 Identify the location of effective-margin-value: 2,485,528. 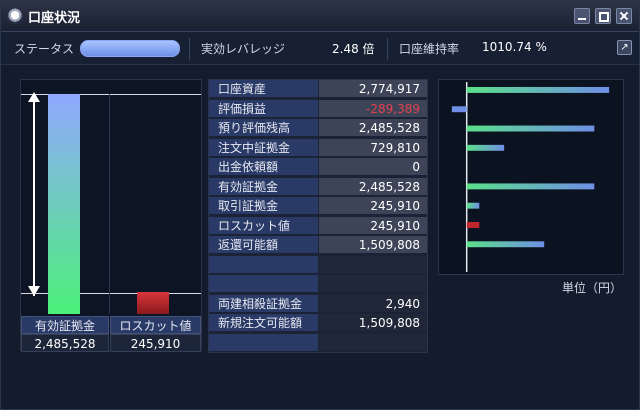
(65, 343).